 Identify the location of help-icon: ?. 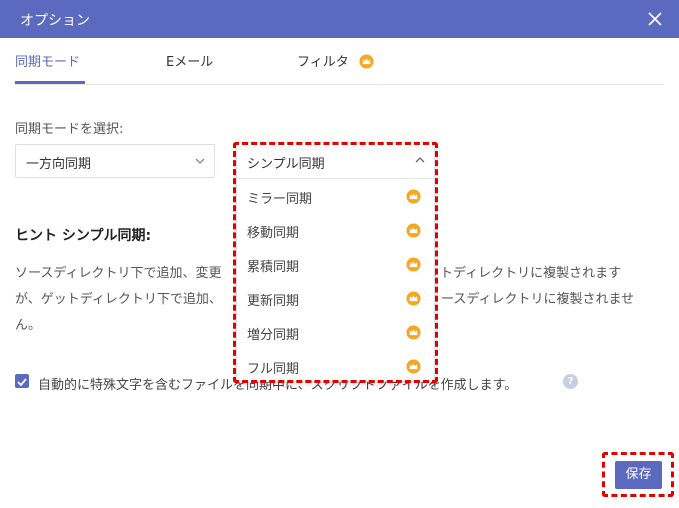
(570, 381).